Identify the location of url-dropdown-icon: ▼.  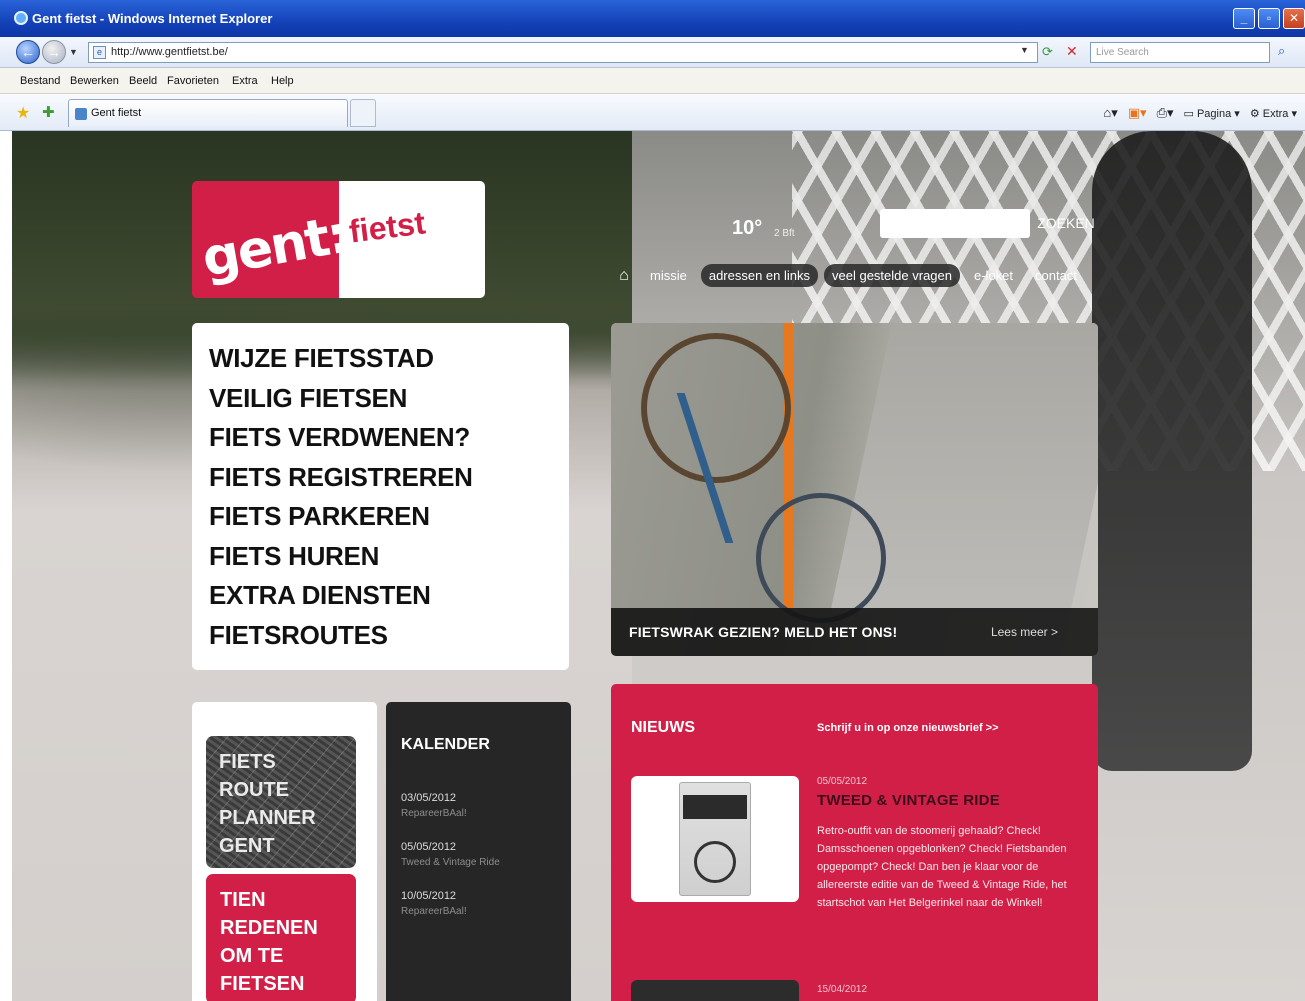
(1024, 50).